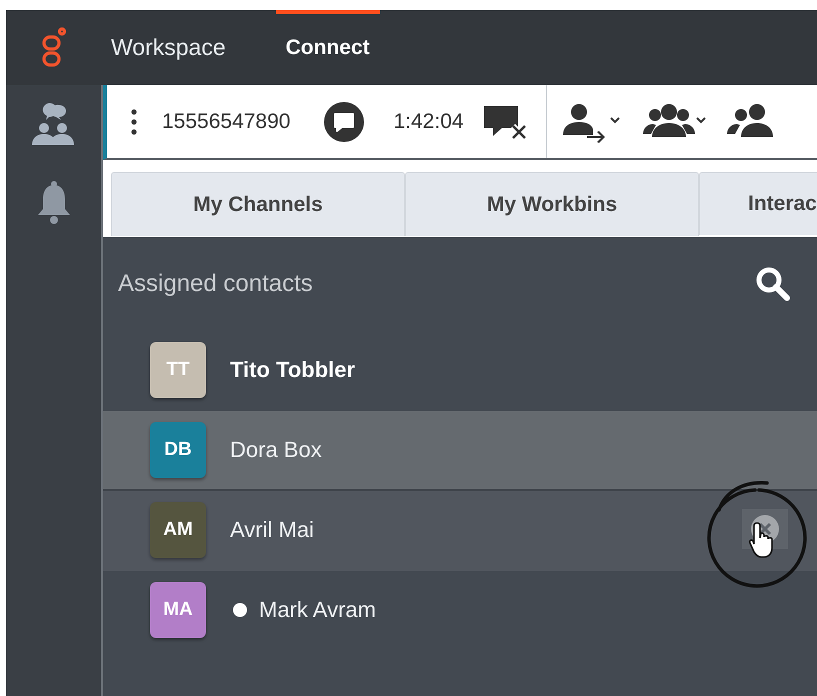 The image size is (817, 696). I want to click on phone-number: 15556547890, so click(226, 122).